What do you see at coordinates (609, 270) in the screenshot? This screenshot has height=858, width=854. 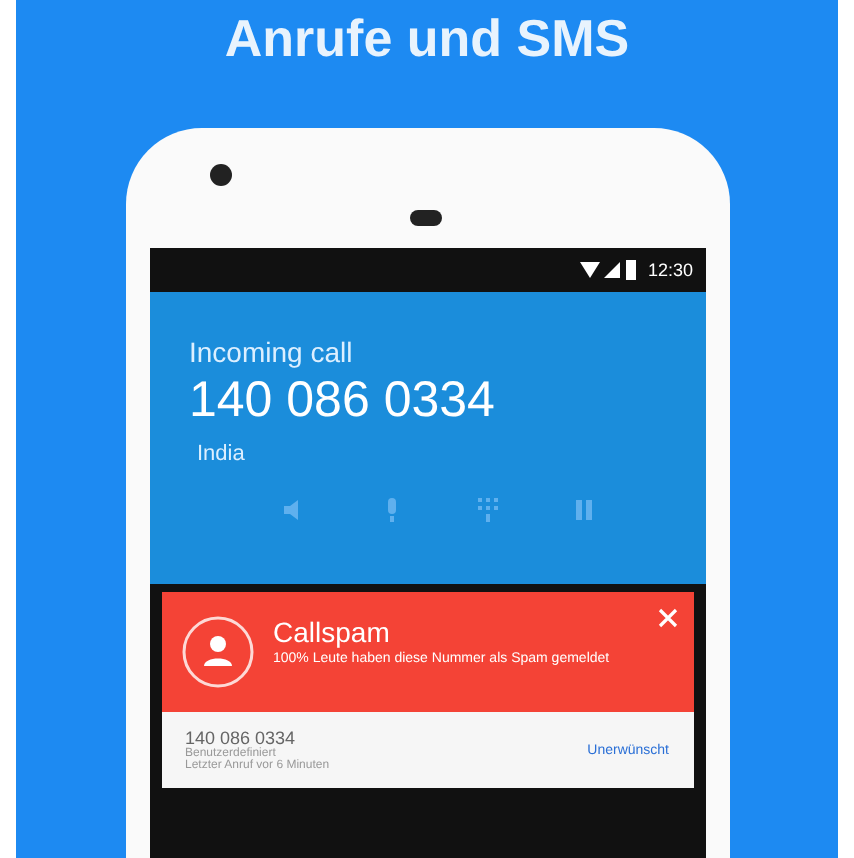 I see `signal-icon` at bounding box center [609, 270].